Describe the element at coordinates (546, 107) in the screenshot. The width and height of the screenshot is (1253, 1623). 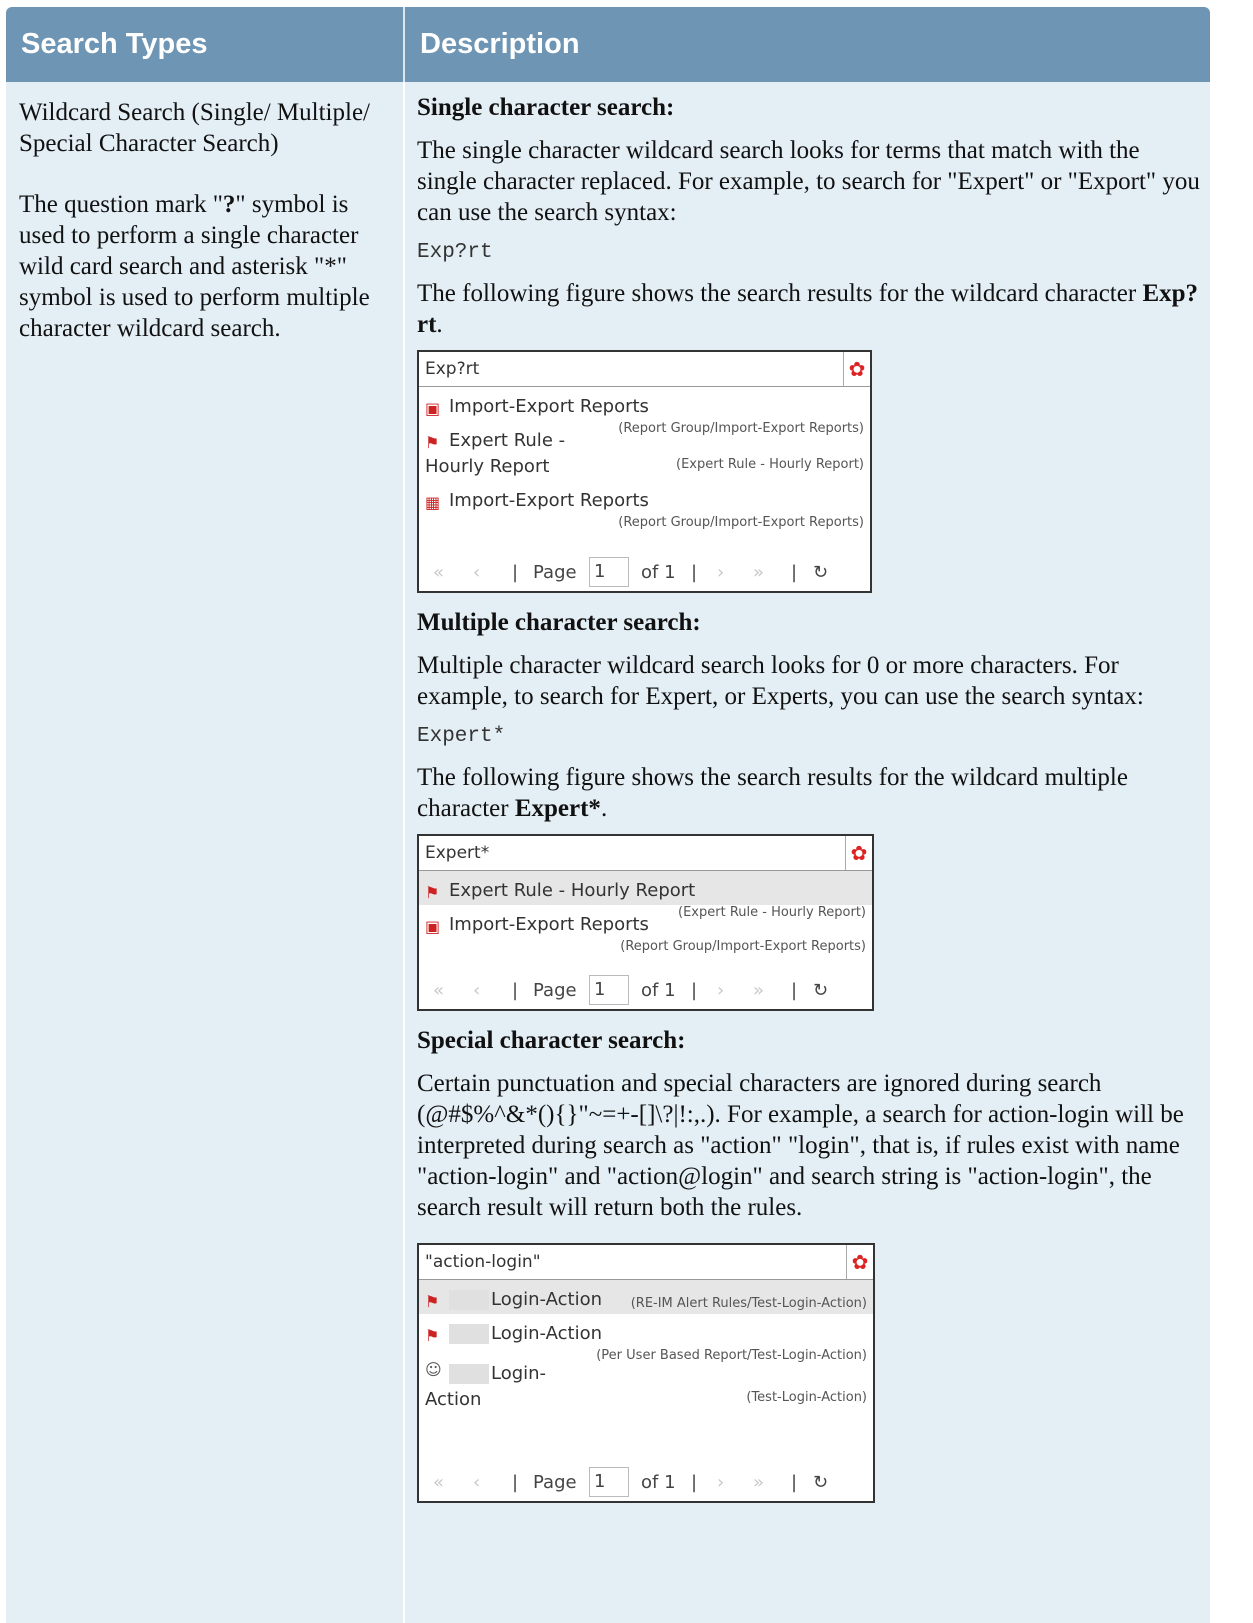
I see `single-heading: Single character search:` at that location.